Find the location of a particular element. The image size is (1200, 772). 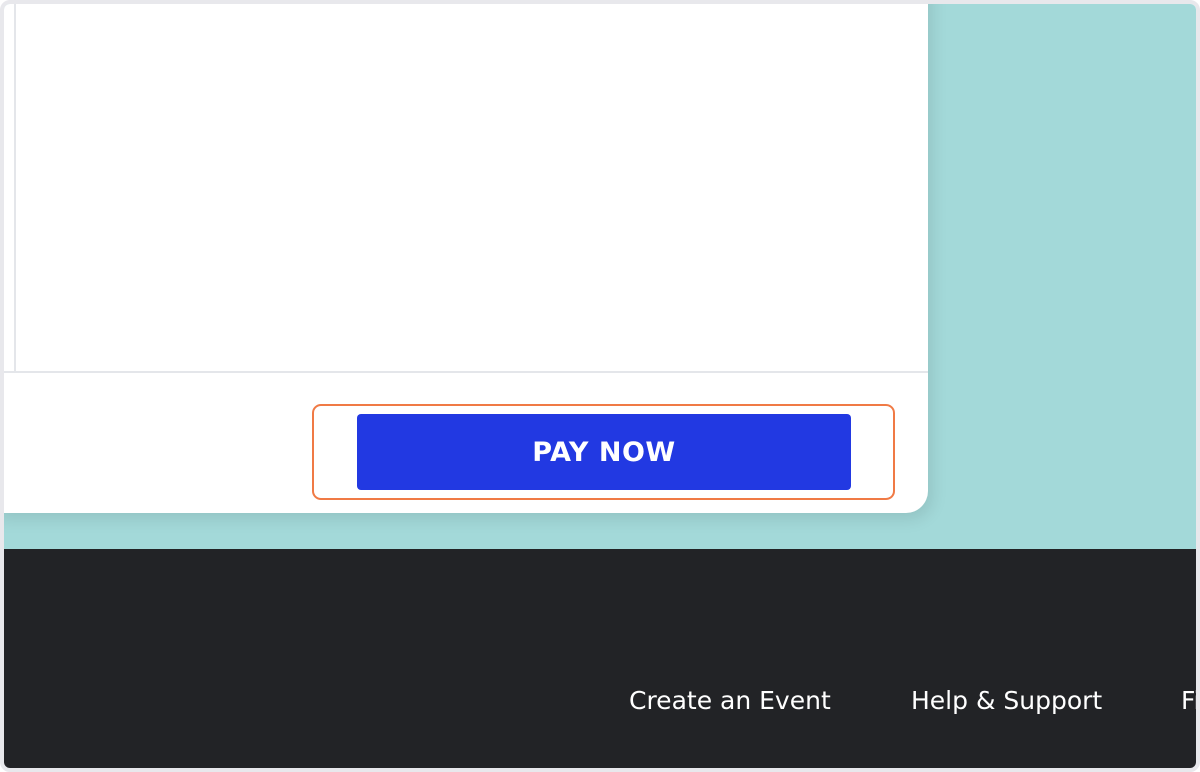

footer-link-help-support: Help & Support is located at coordinates (1006, 701).